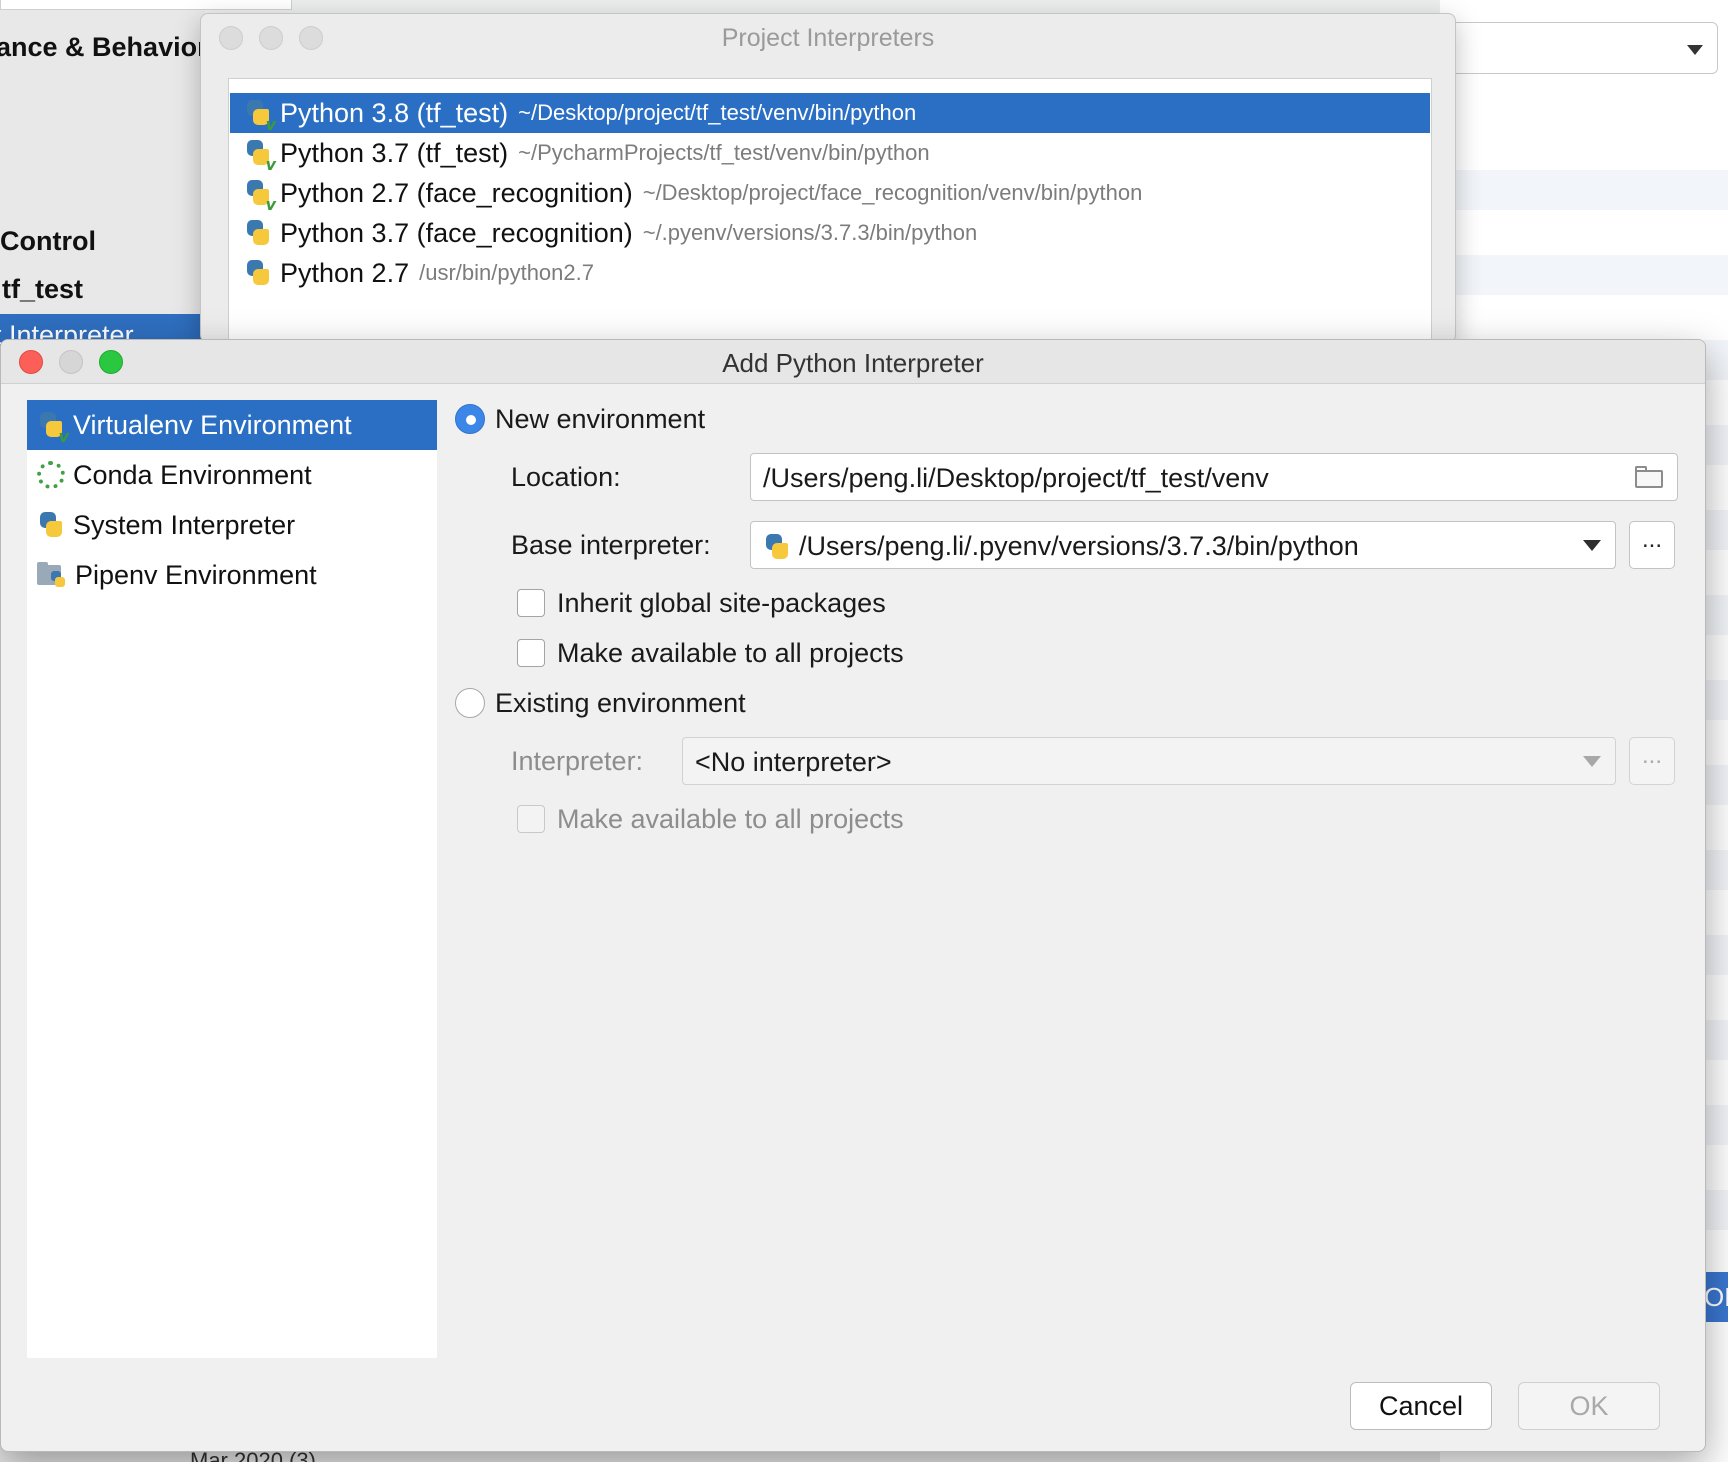  Describe the element at coordinates (531, 819) in the screenshot. I see `existing-make-available-checkbox` at that location.